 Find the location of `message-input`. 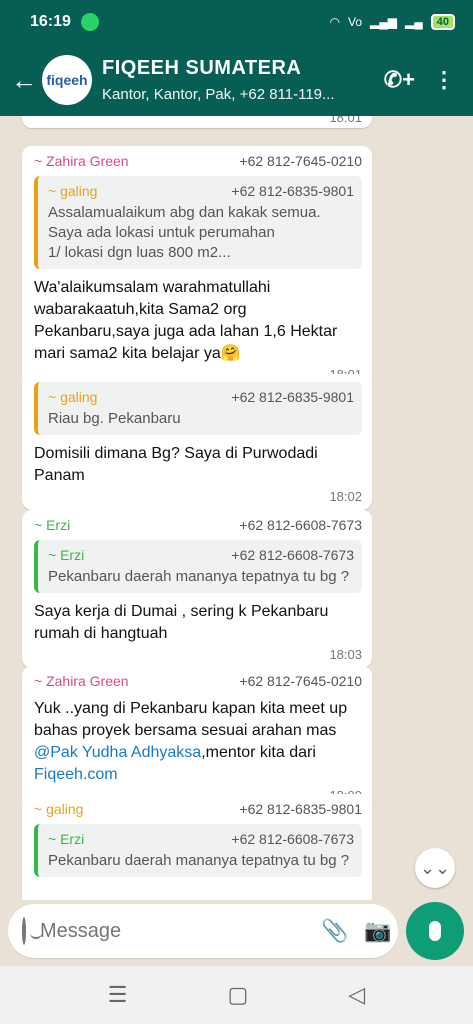

message-input is located at coordinates (172, 931).